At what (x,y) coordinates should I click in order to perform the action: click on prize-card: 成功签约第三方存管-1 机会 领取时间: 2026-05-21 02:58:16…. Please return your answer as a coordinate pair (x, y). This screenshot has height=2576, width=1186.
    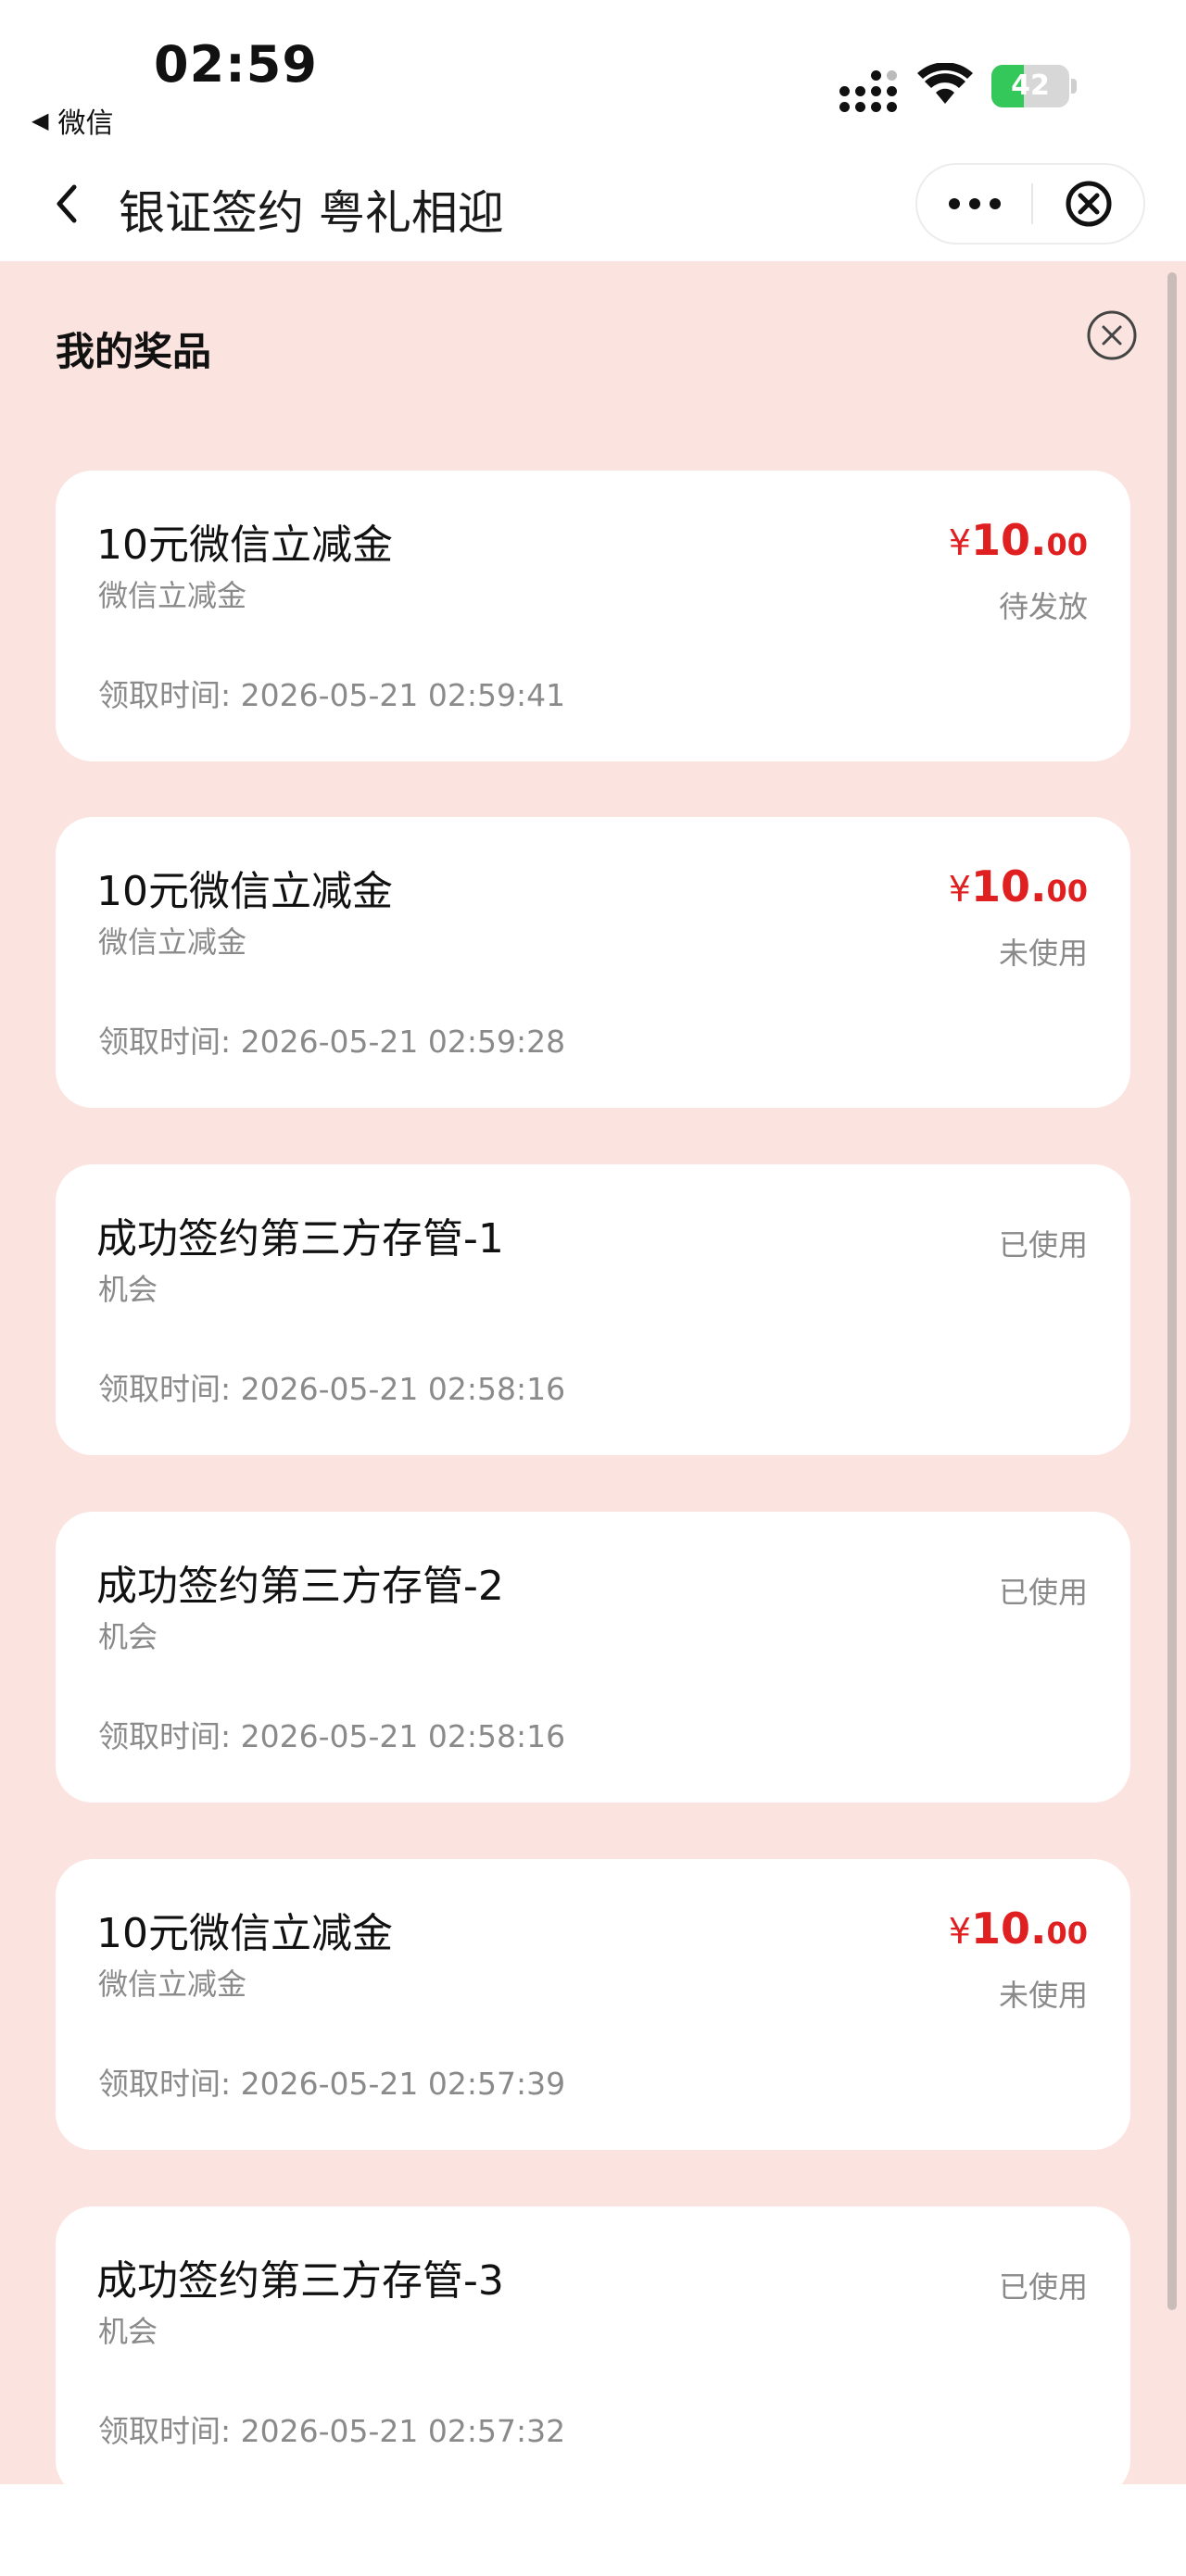
    Looking at the image, I should click on (593, 1309).